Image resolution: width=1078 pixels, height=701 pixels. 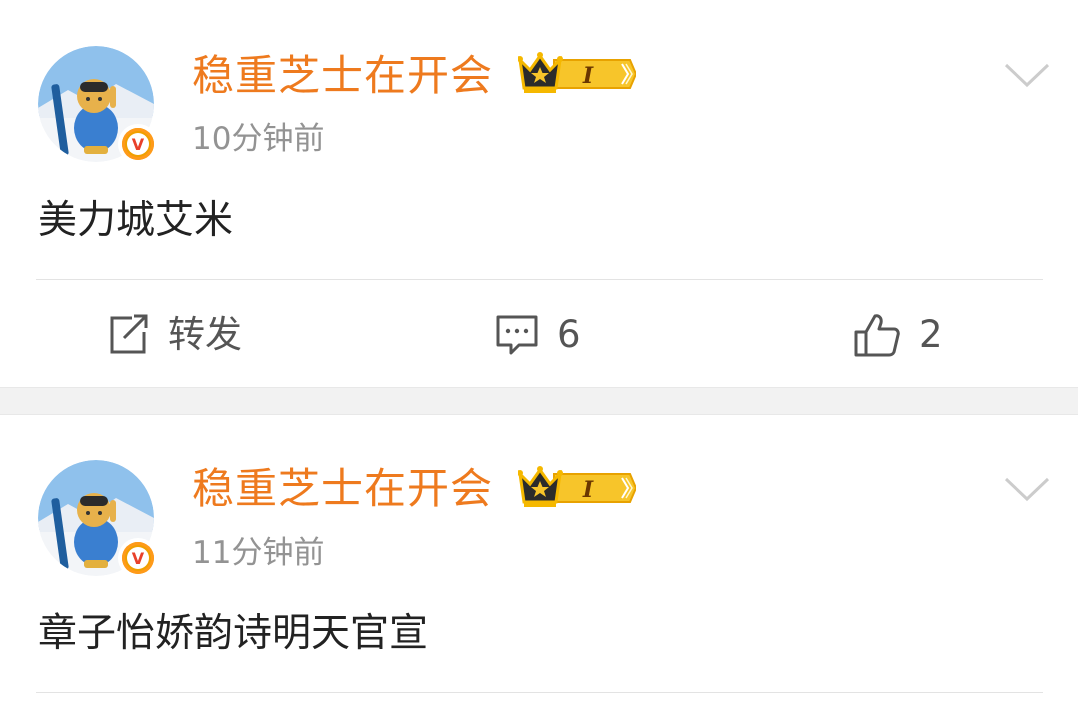 What do you see at coordinates (569, 334) in the screenshot?
I see `comment-count: 6` at bounding box center [569, 334].